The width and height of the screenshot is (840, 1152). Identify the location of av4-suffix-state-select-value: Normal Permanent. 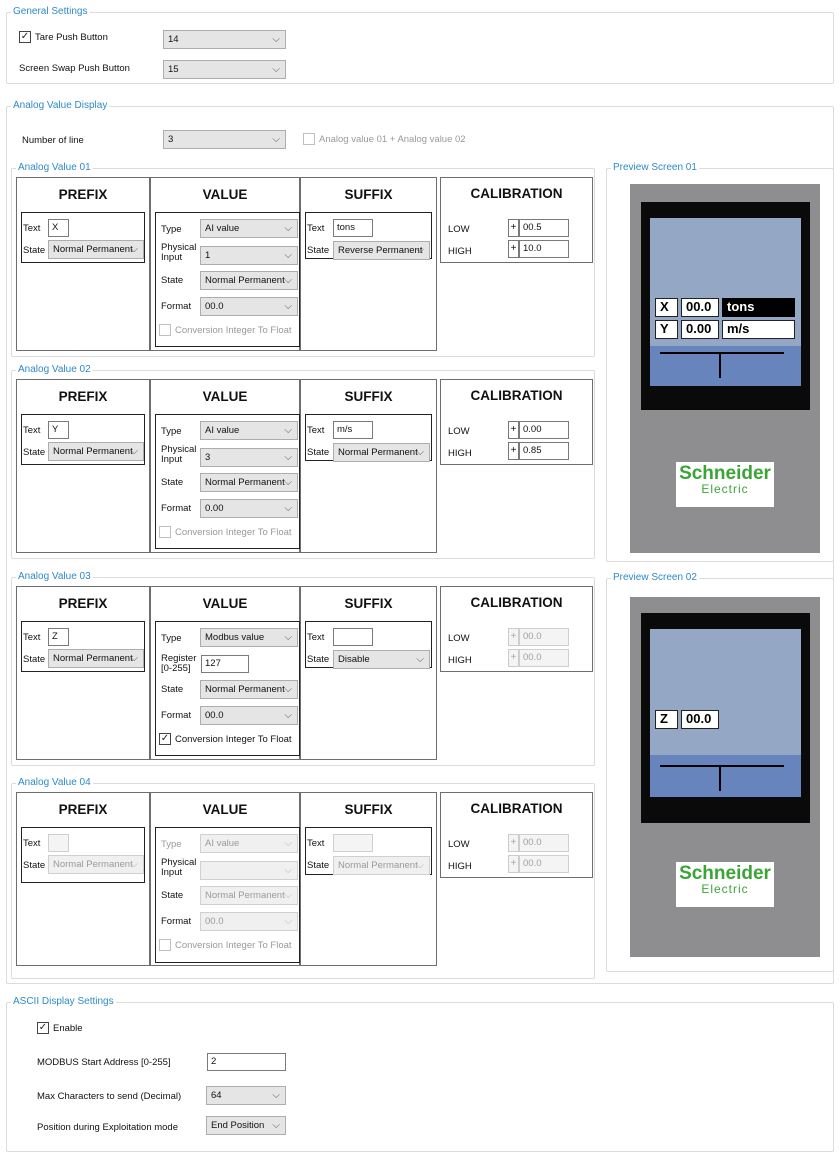
(378, 865).